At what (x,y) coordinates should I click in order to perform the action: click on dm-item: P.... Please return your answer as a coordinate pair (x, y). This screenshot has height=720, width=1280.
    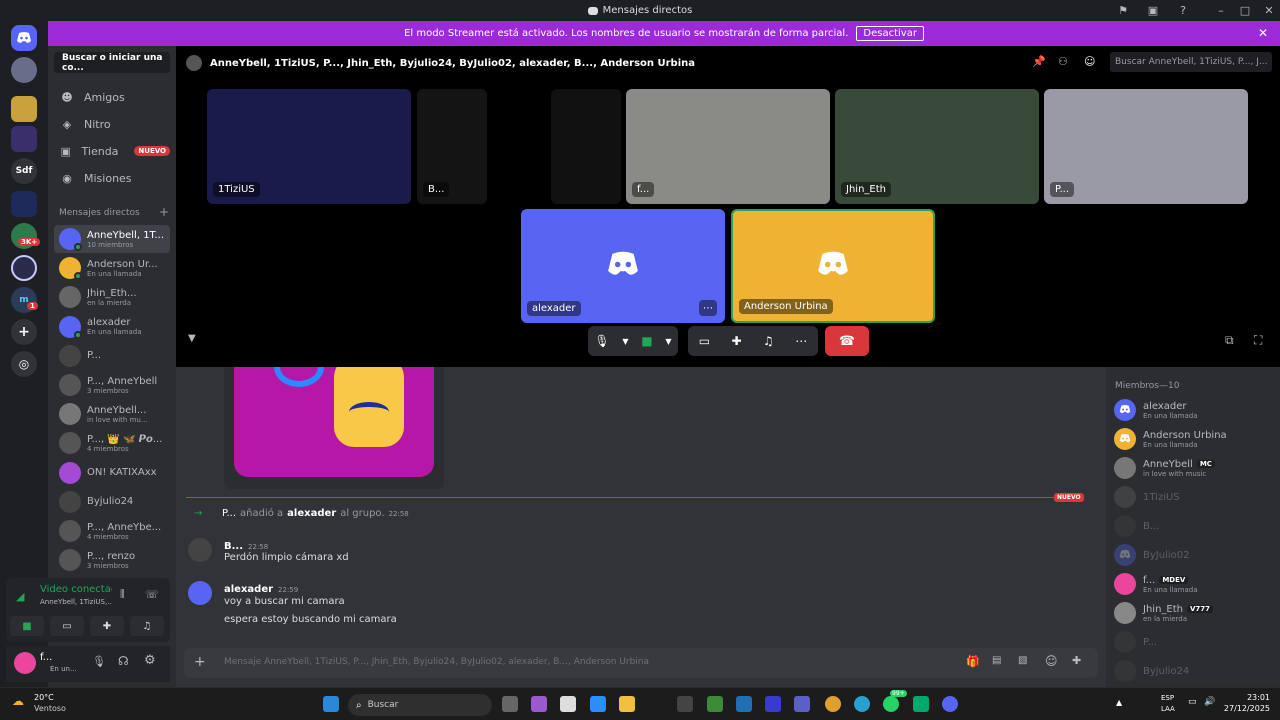
    Looking at the image, I should click on (112, 356).